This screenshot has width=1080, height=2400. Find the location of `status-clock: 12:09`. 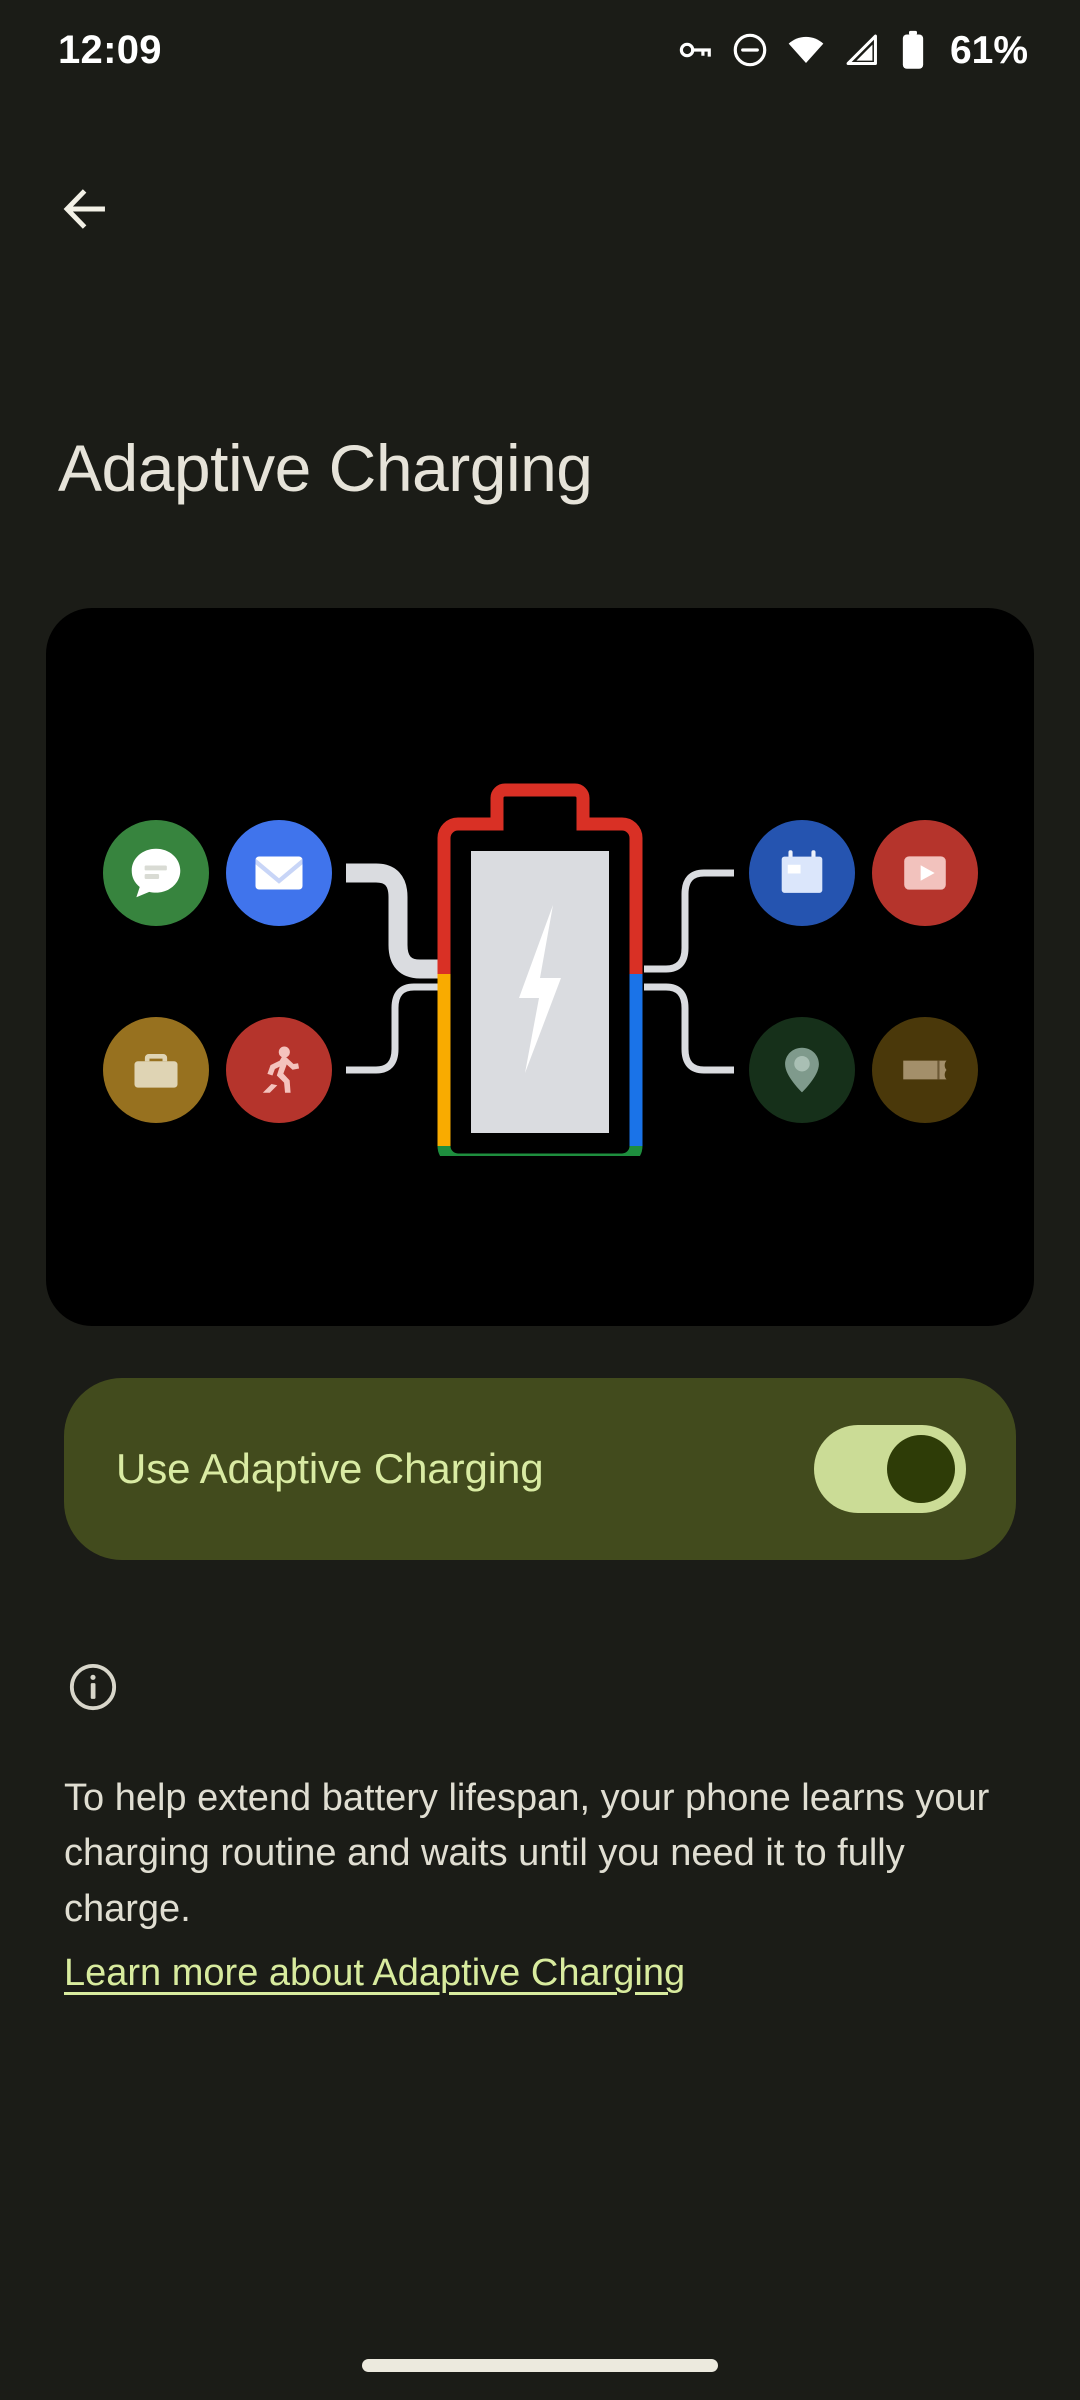

status-clock: 12:09 is located at coordinates (110, 50).